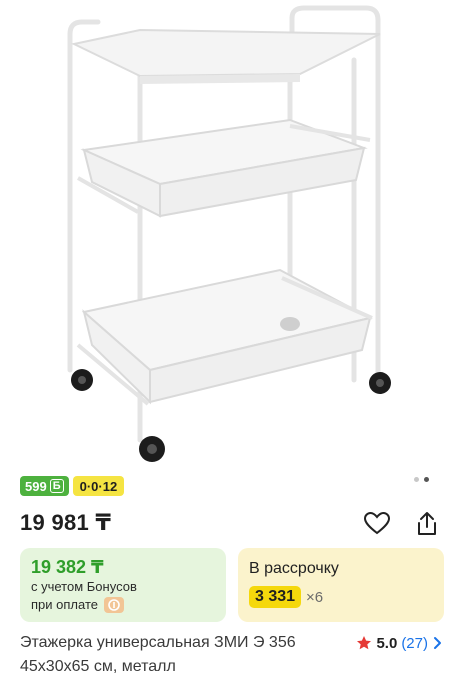  I want to click on bonus-badge-value: 599, so click(36, 486).